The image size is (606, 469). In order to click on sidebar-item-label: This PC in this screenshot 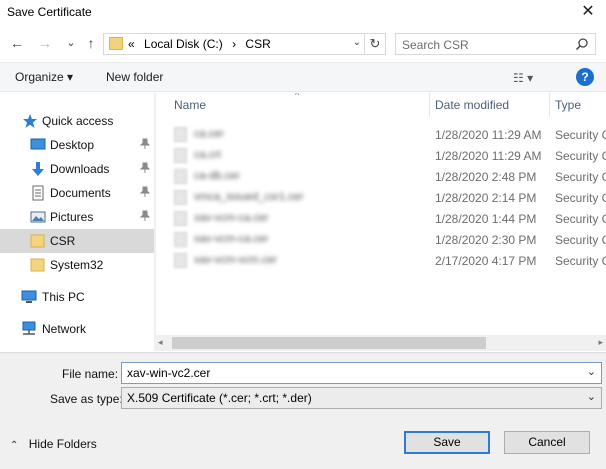, I will do `click(63, 297)`.